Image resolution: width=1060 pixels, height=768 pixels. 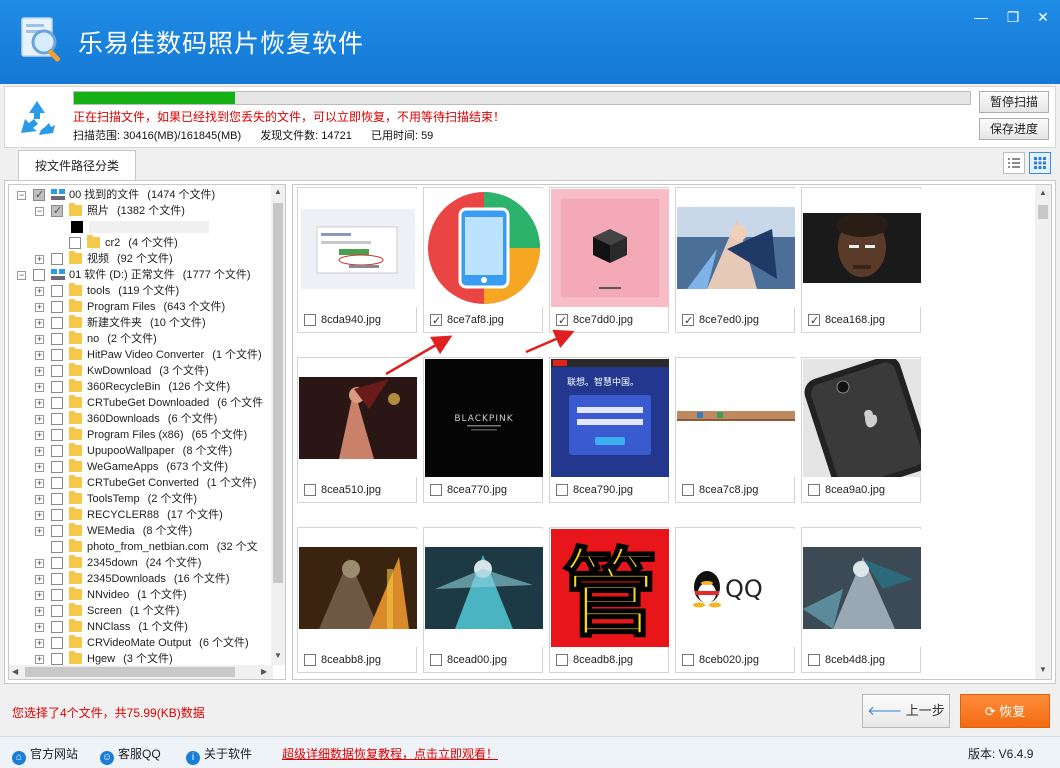 What do you see at coordinates (264, 671) in the screenshot?
I see `scroll-right-icon: ▶` at bounding box center [264, 671].